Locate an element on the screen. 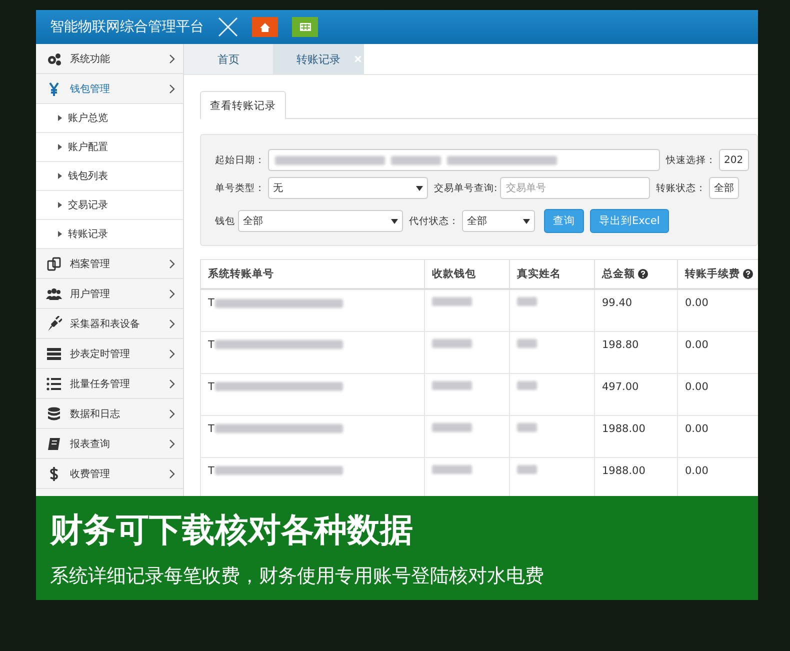  tab: 首页 is located at coordinates (229, 59).